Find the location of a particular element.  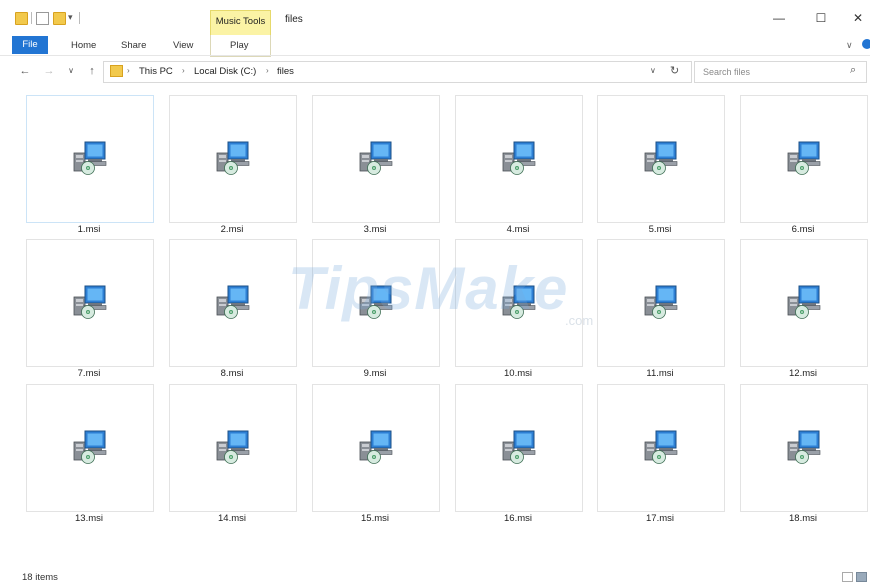

file-name: 17.msi is located at coordinates (660, 518).